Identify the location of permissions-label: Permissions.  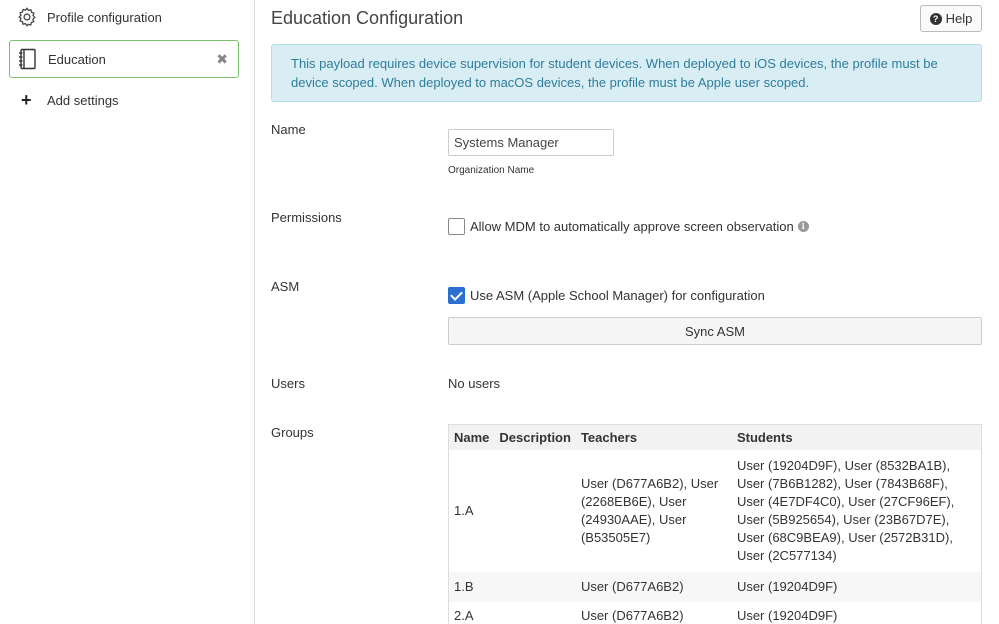
(306, 217).